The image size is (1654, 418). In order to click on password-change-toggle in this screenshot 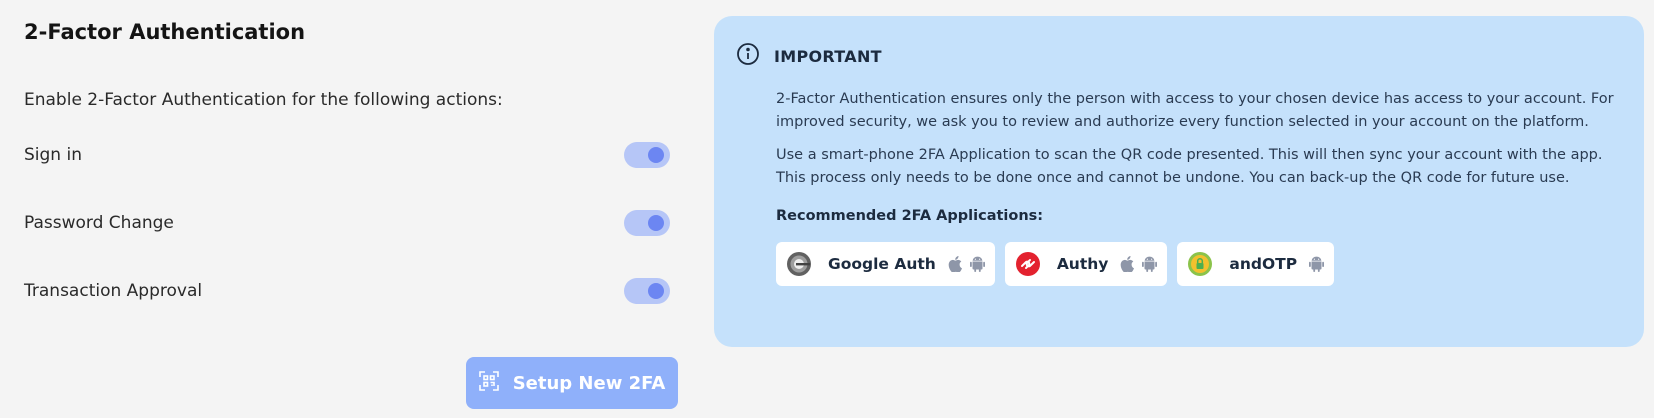, I will do `click(647, 223)`.